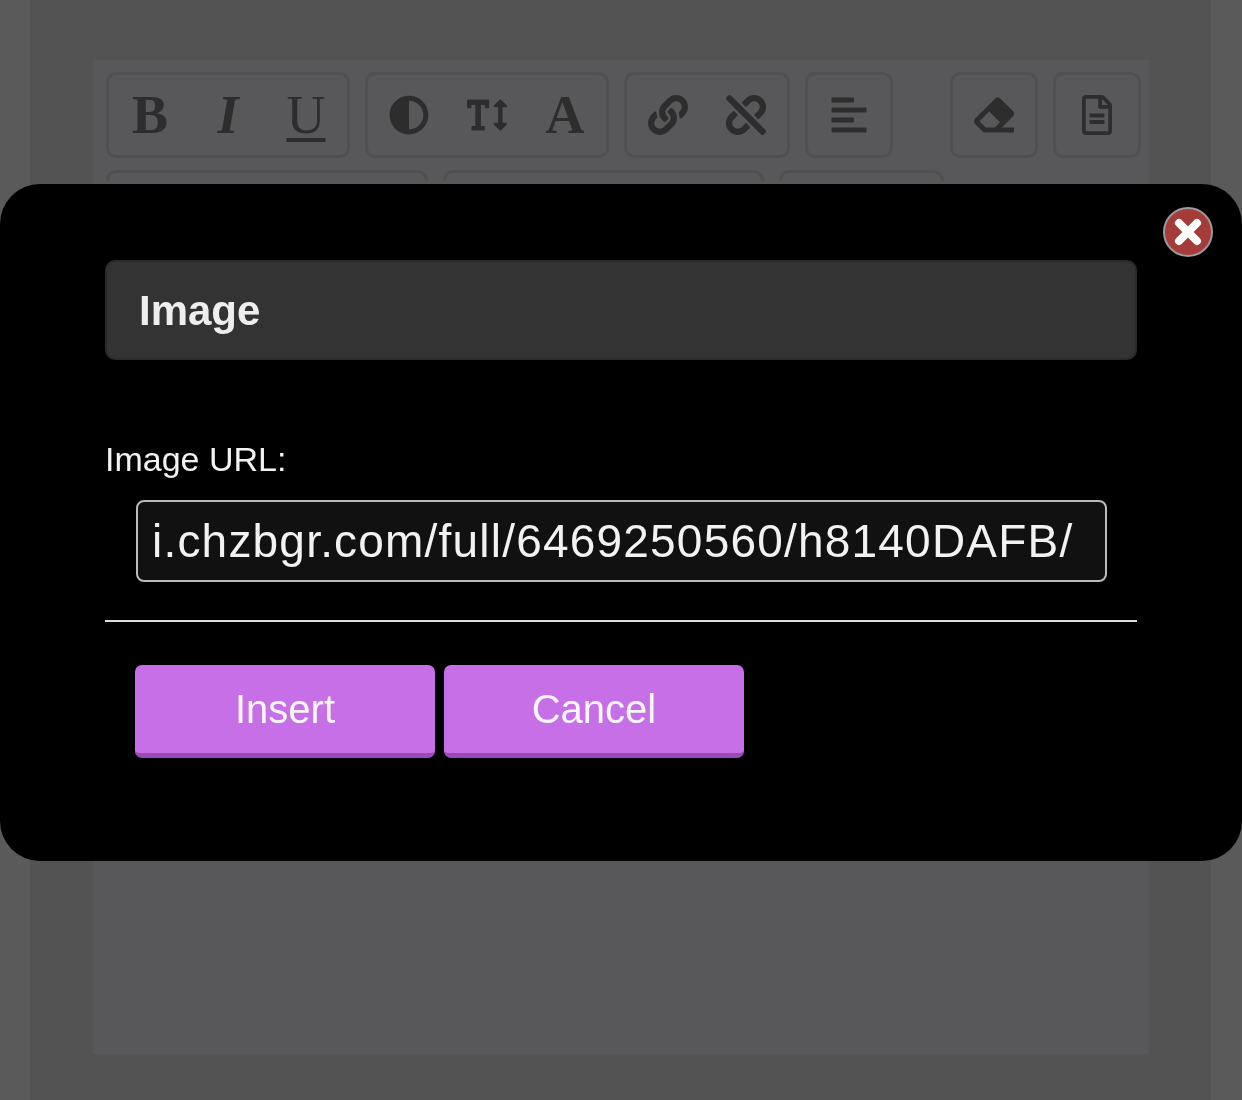  What do you see at coordinates (746, 115) in the screenshot?
I see `broken-link-icon` at bounding box center [746, 115].